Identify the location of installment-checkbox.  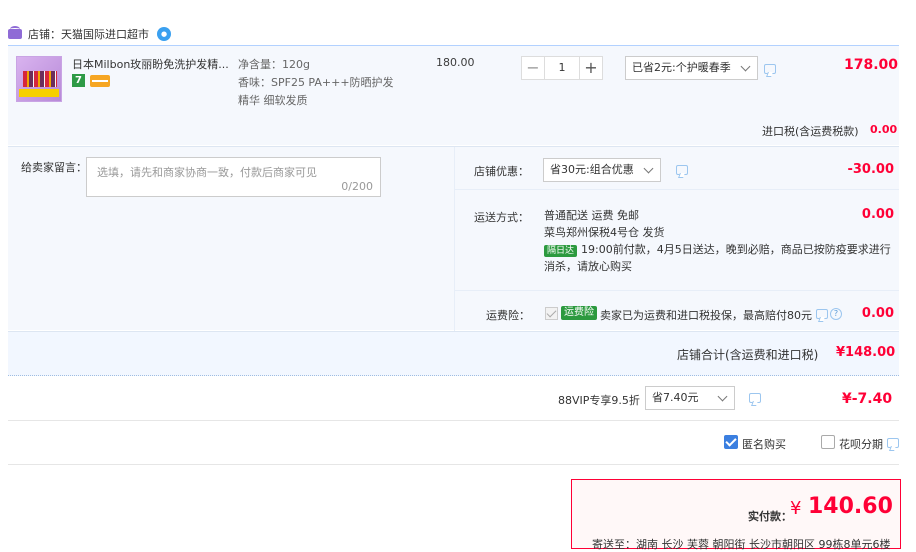
(828, 442).